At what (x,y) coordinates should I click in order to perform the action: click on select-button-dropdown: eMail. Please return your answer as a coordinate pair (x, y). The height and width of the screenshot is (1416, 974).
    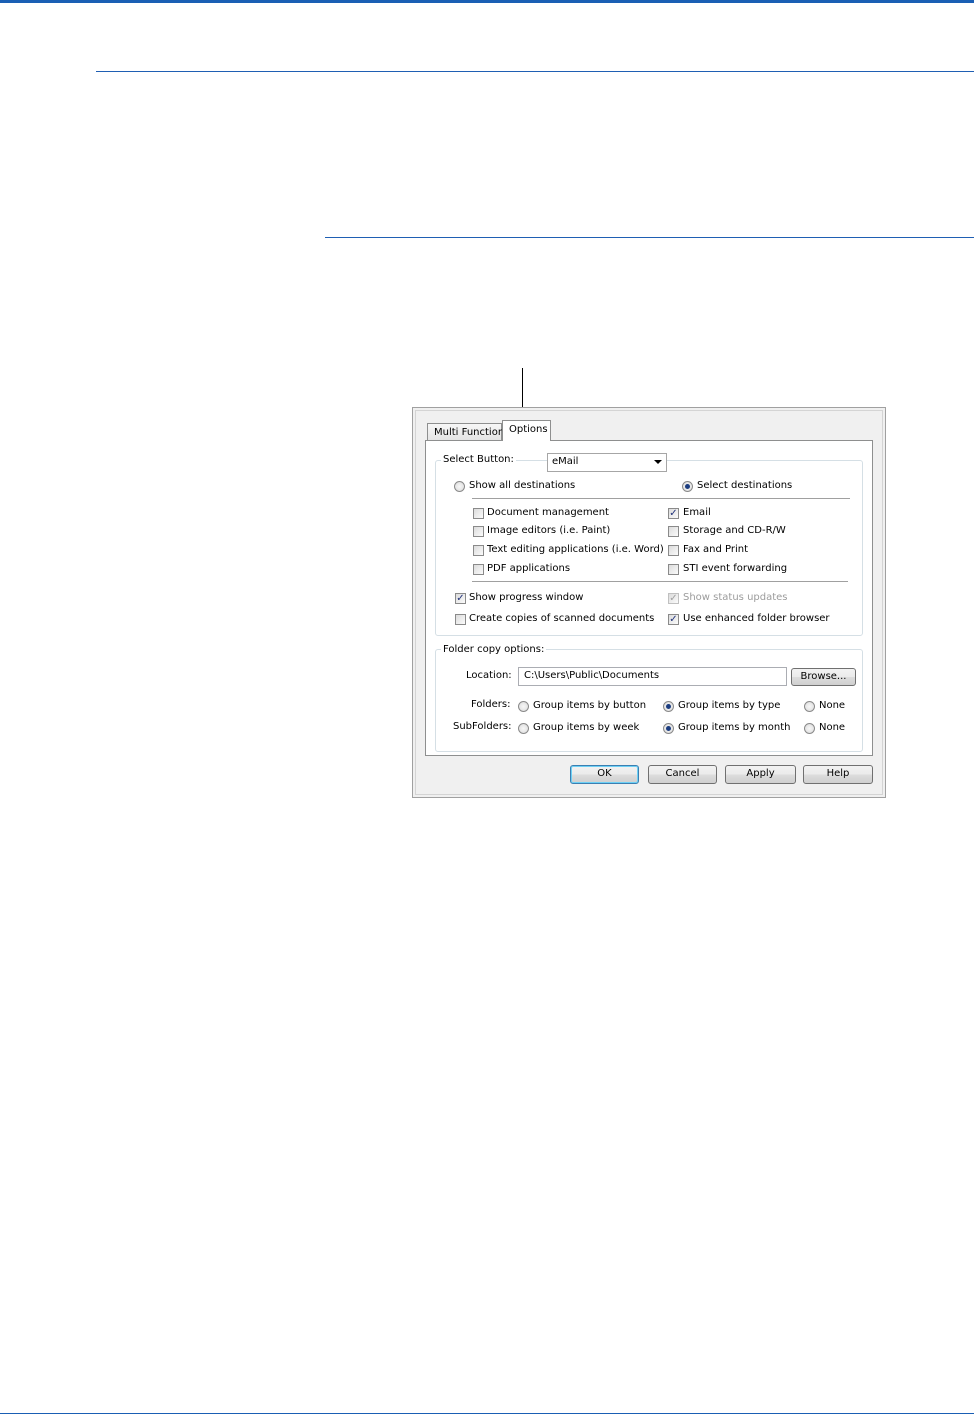
    Looking at the image, I should click on (607, 462).